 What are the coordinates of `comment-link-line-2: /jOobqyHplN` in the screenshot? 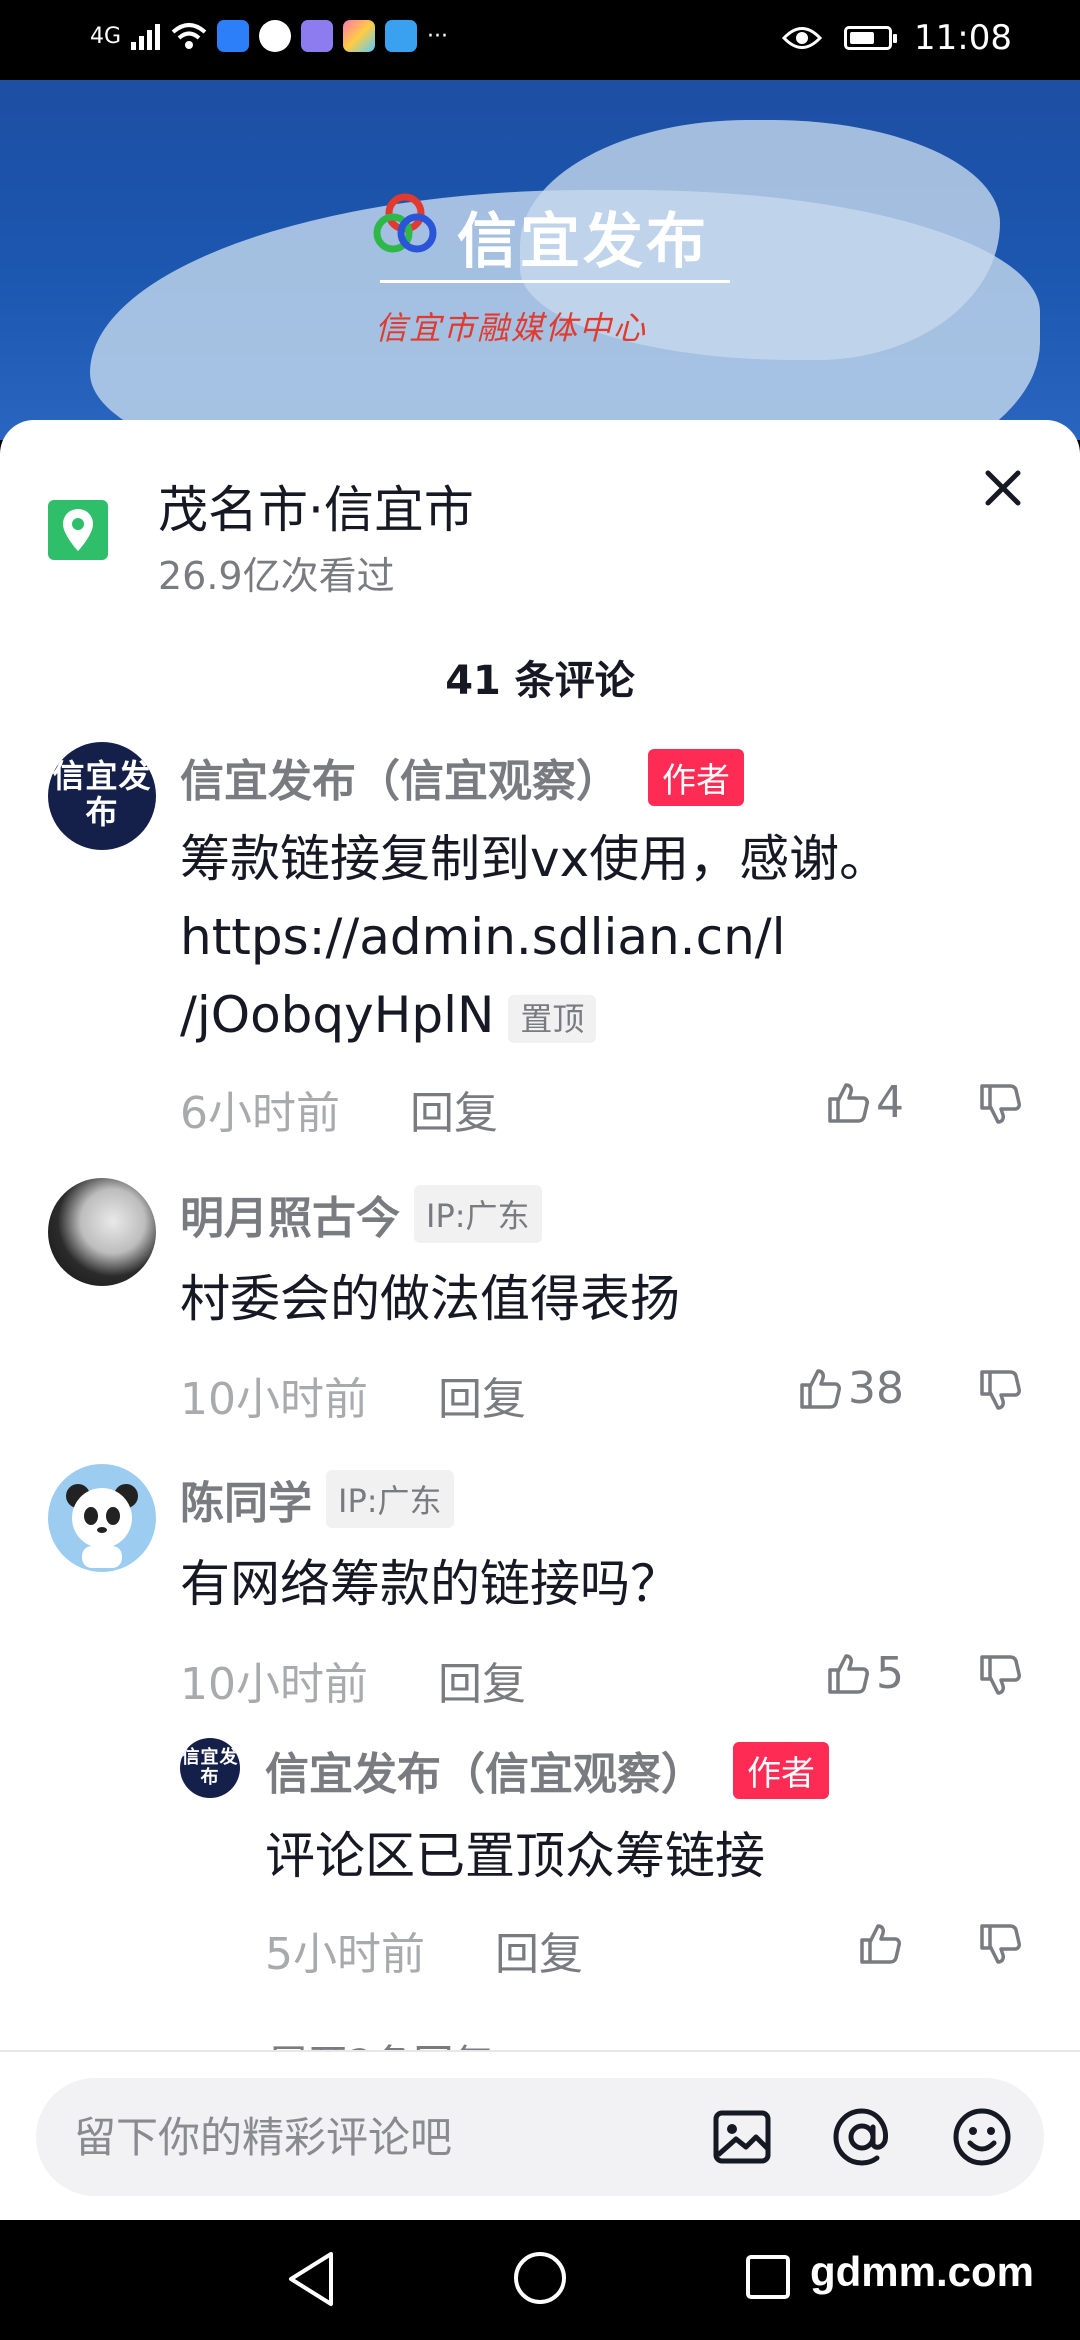 It's located at (337, 1015).